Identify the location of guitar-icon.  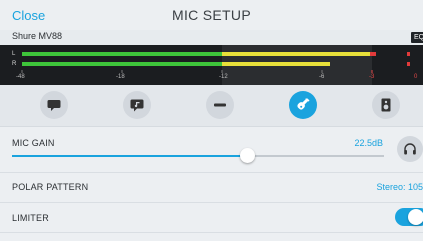
(303, 104).